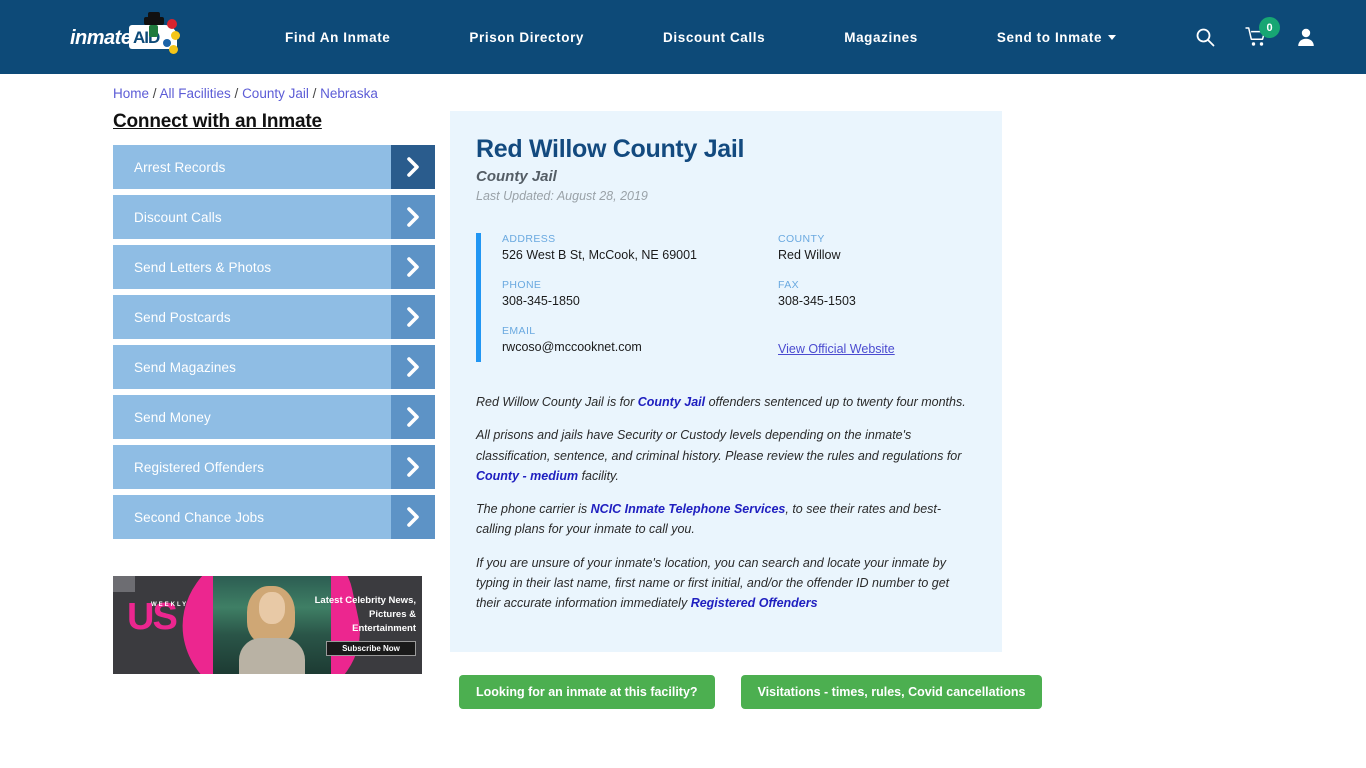 This screenshot has height=768, width=1366. What do you see at coordinates (274, 467) in the screenshot?
I see `sidebar-item-registered-offenders: Registered Offenders` at bounding box center [274, 467].